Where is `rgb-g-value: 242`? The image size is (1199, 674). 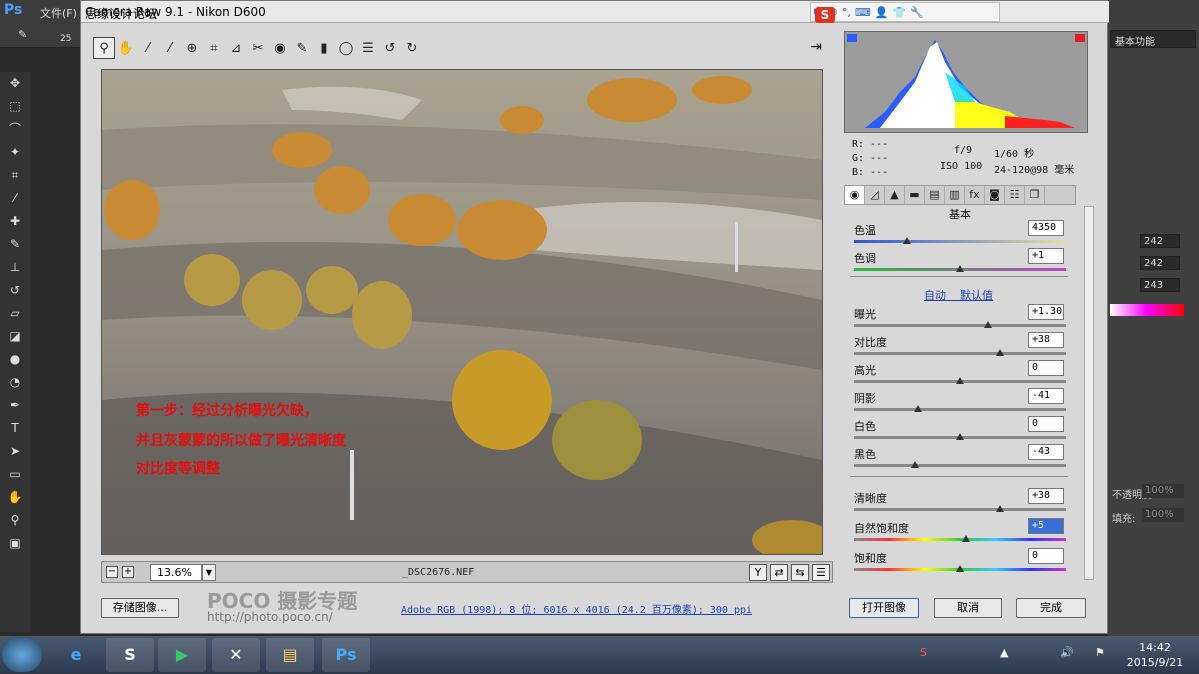
rgb-g-value: 242 is located at coordinates (1160, 263).